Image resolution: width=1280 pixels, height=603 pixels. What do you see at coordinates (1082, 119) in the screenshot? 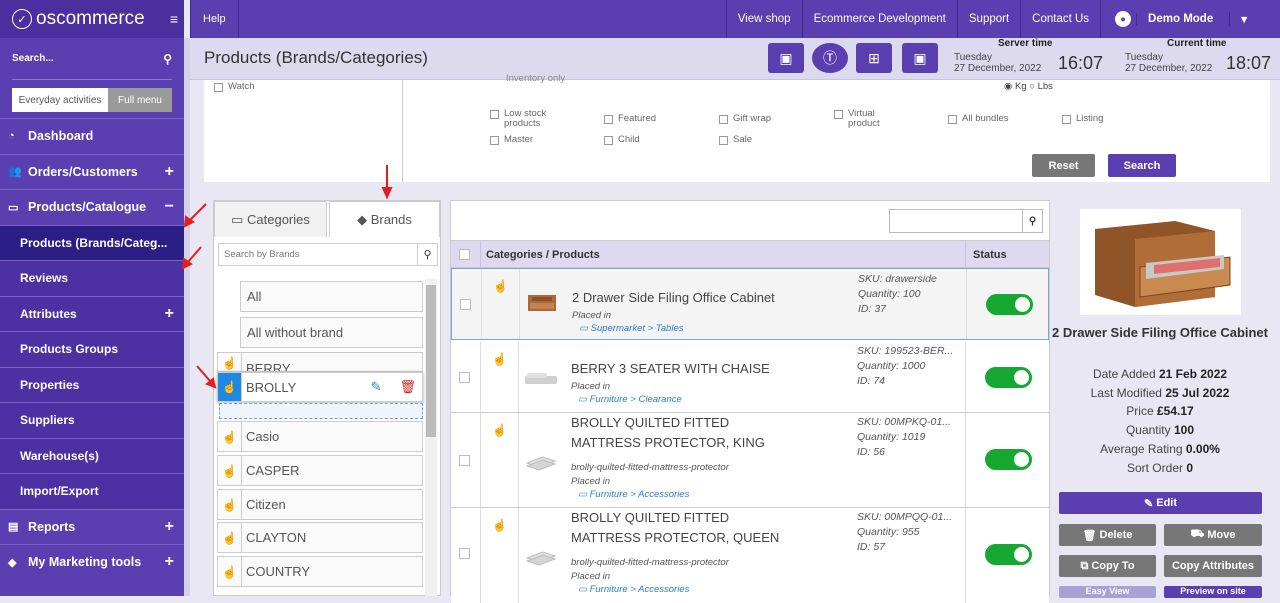
I see `listing-checkbox: Listing` at bounding box center [1082, 119].